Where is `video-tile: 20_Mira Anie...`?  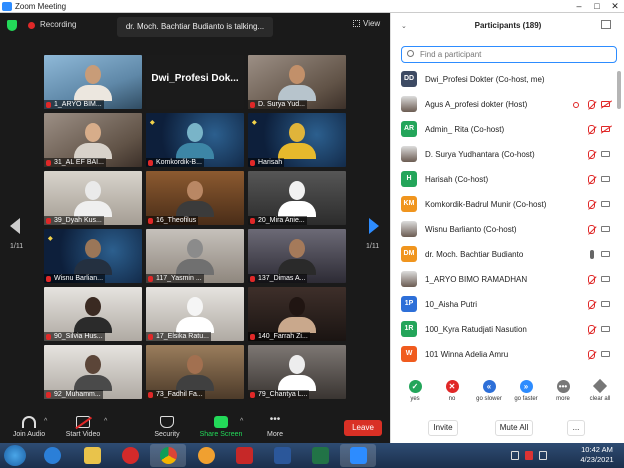 video-tile: 20_Mira Anie... is located at coordinates (297, 198).